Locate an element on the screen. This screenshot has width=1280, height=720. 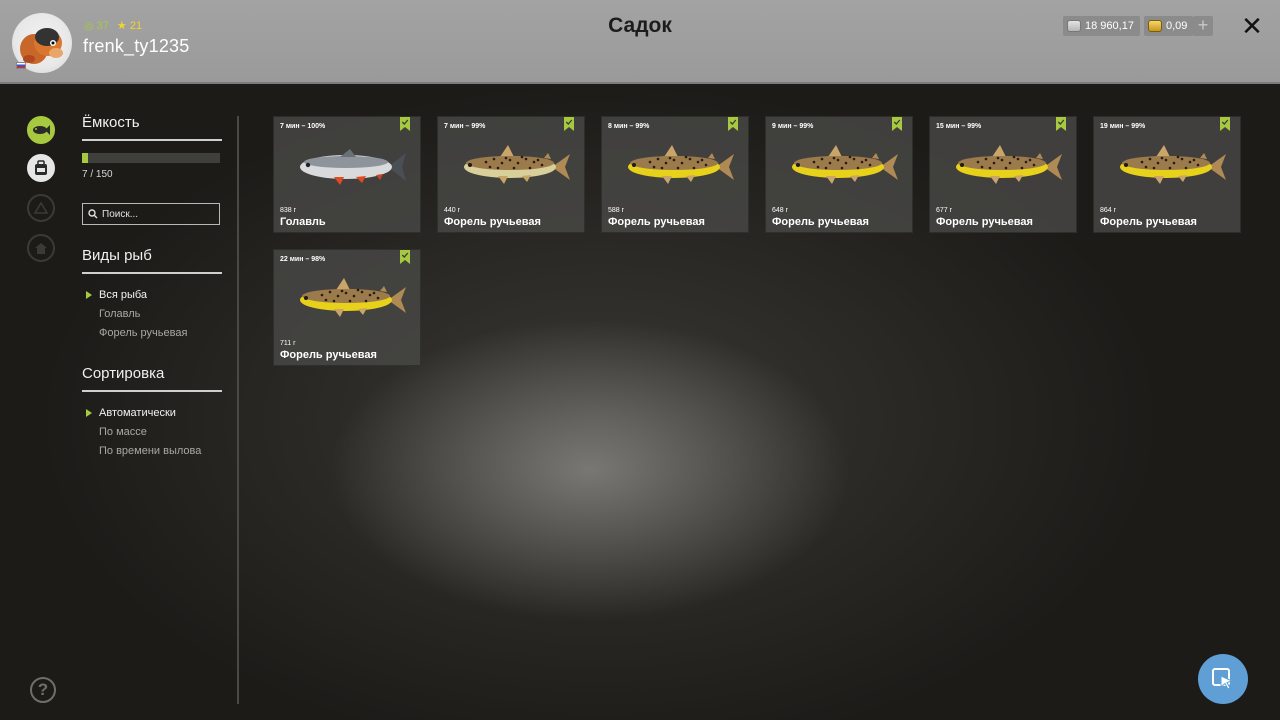
panel-divider is located at coordinates (238, 410).